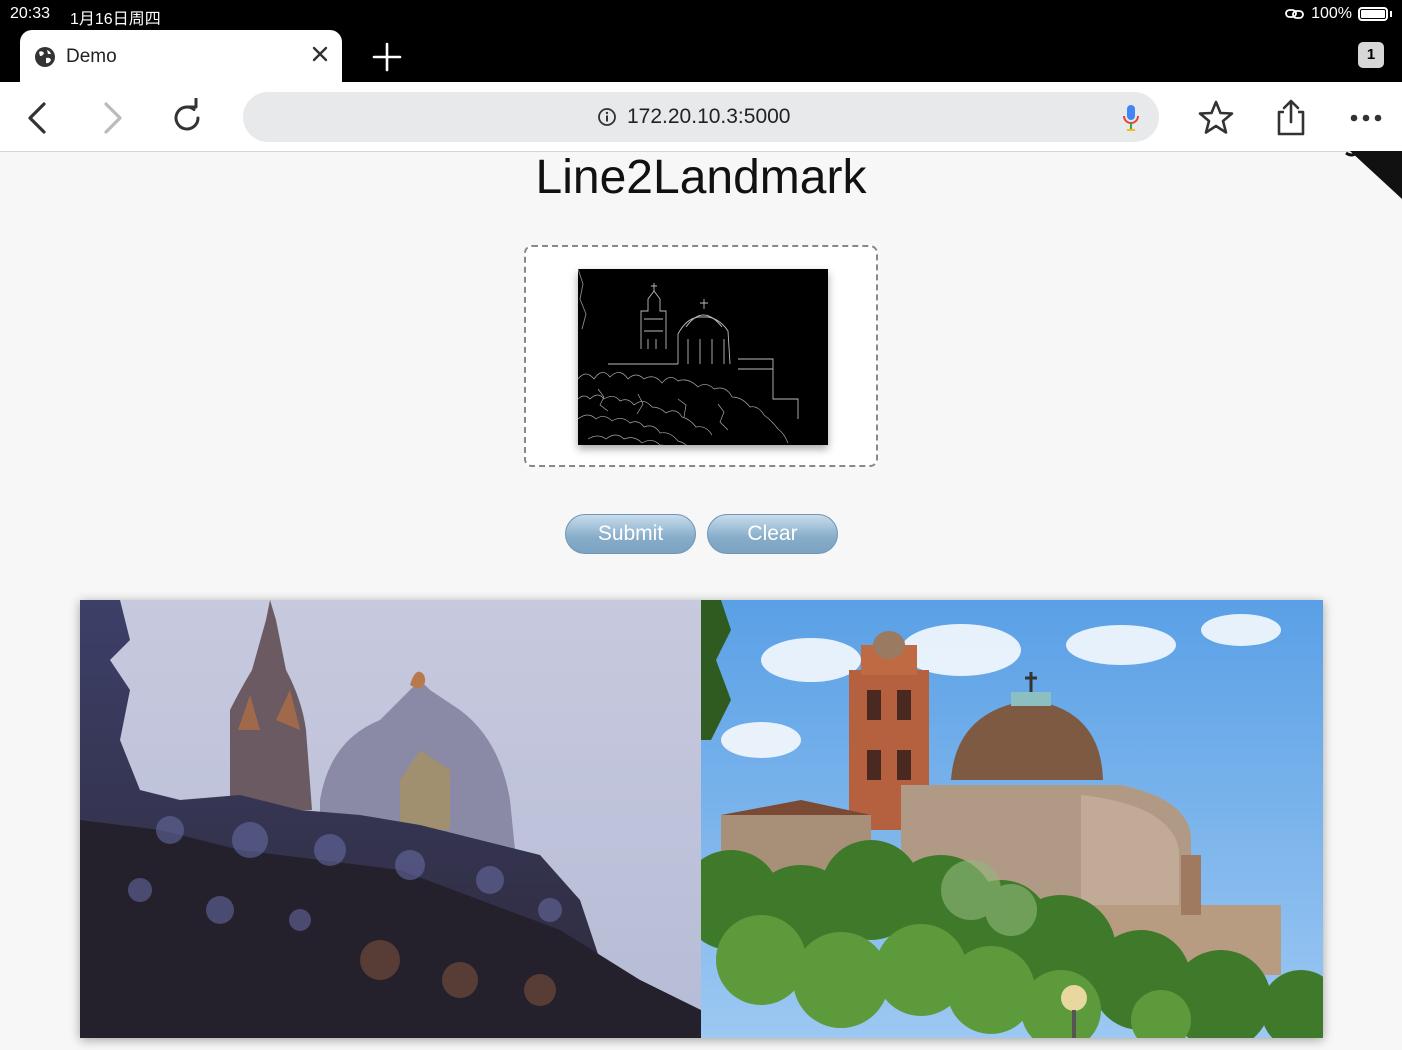 Image resolution: width=1402 pixels, height=1050 pixels. Describe the element at coordinates (1373, 14) in the screenshot. I see `battery-icon` at that location.